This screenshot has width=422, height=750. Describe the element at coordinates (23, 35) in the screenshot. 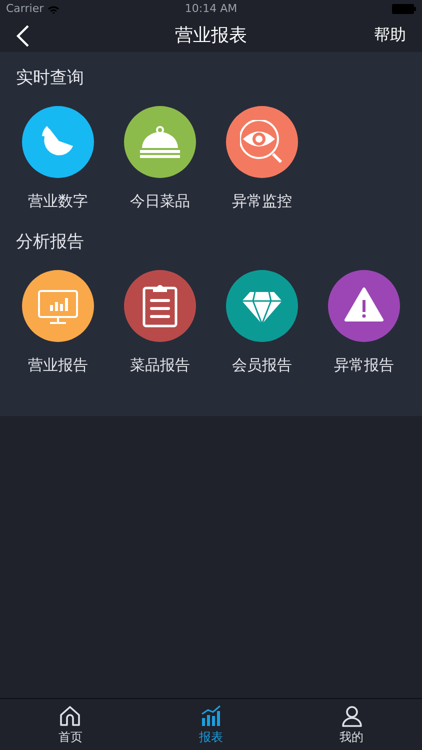

I see `back-button` at that location.